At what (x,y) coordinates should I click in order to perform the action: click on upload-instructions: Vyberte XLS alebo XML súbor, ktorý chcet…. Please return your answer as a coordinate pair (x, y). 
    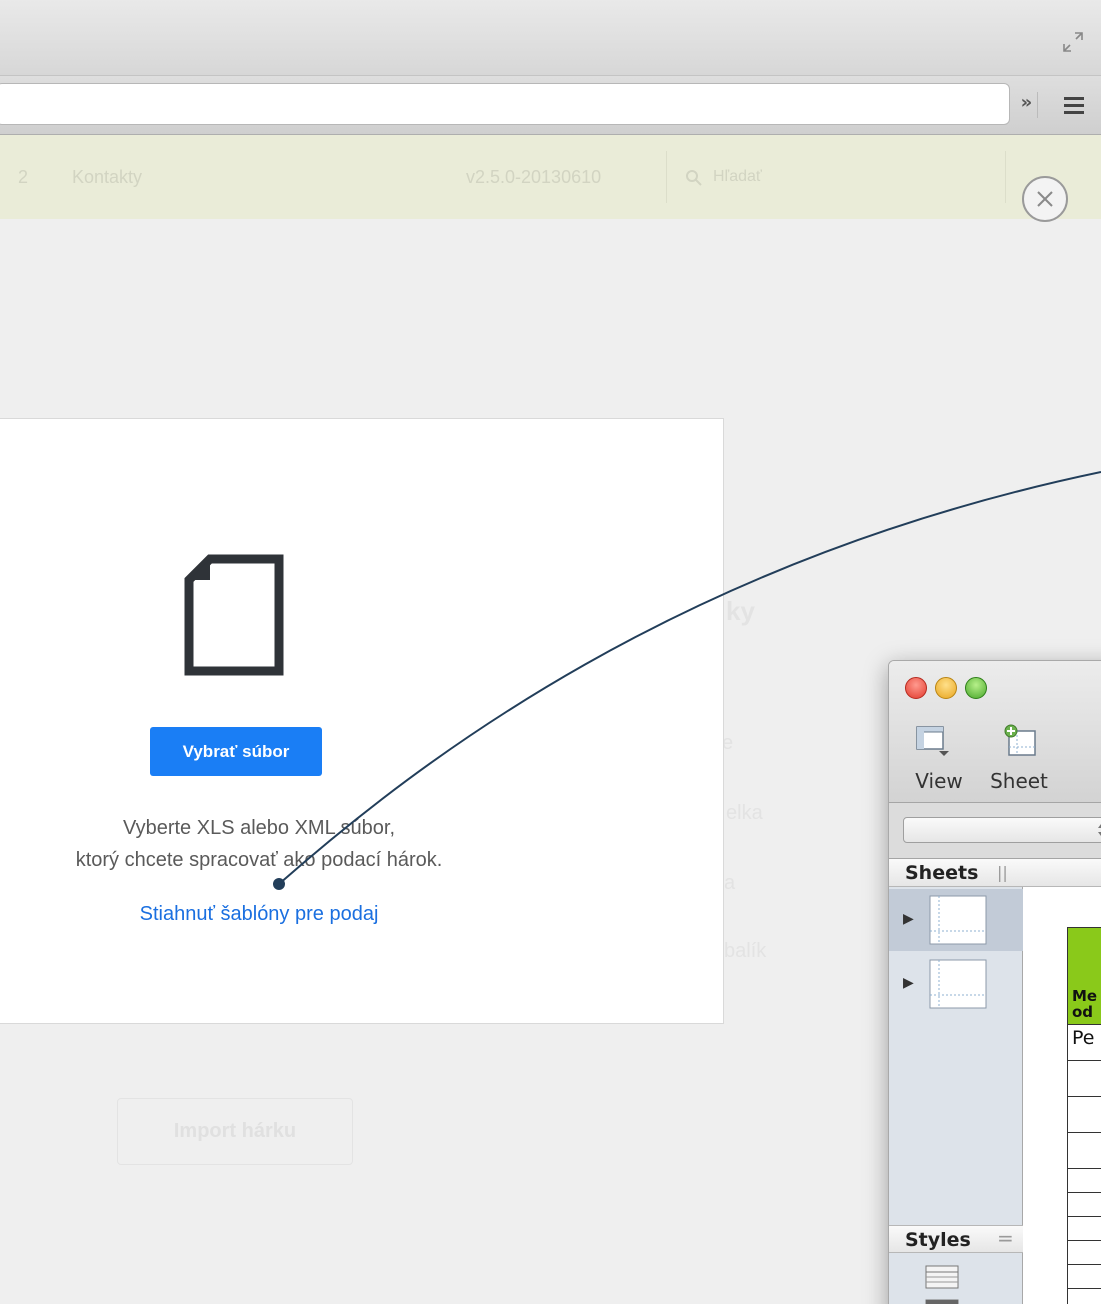
    Looking at the image, I should click on (259, 844).